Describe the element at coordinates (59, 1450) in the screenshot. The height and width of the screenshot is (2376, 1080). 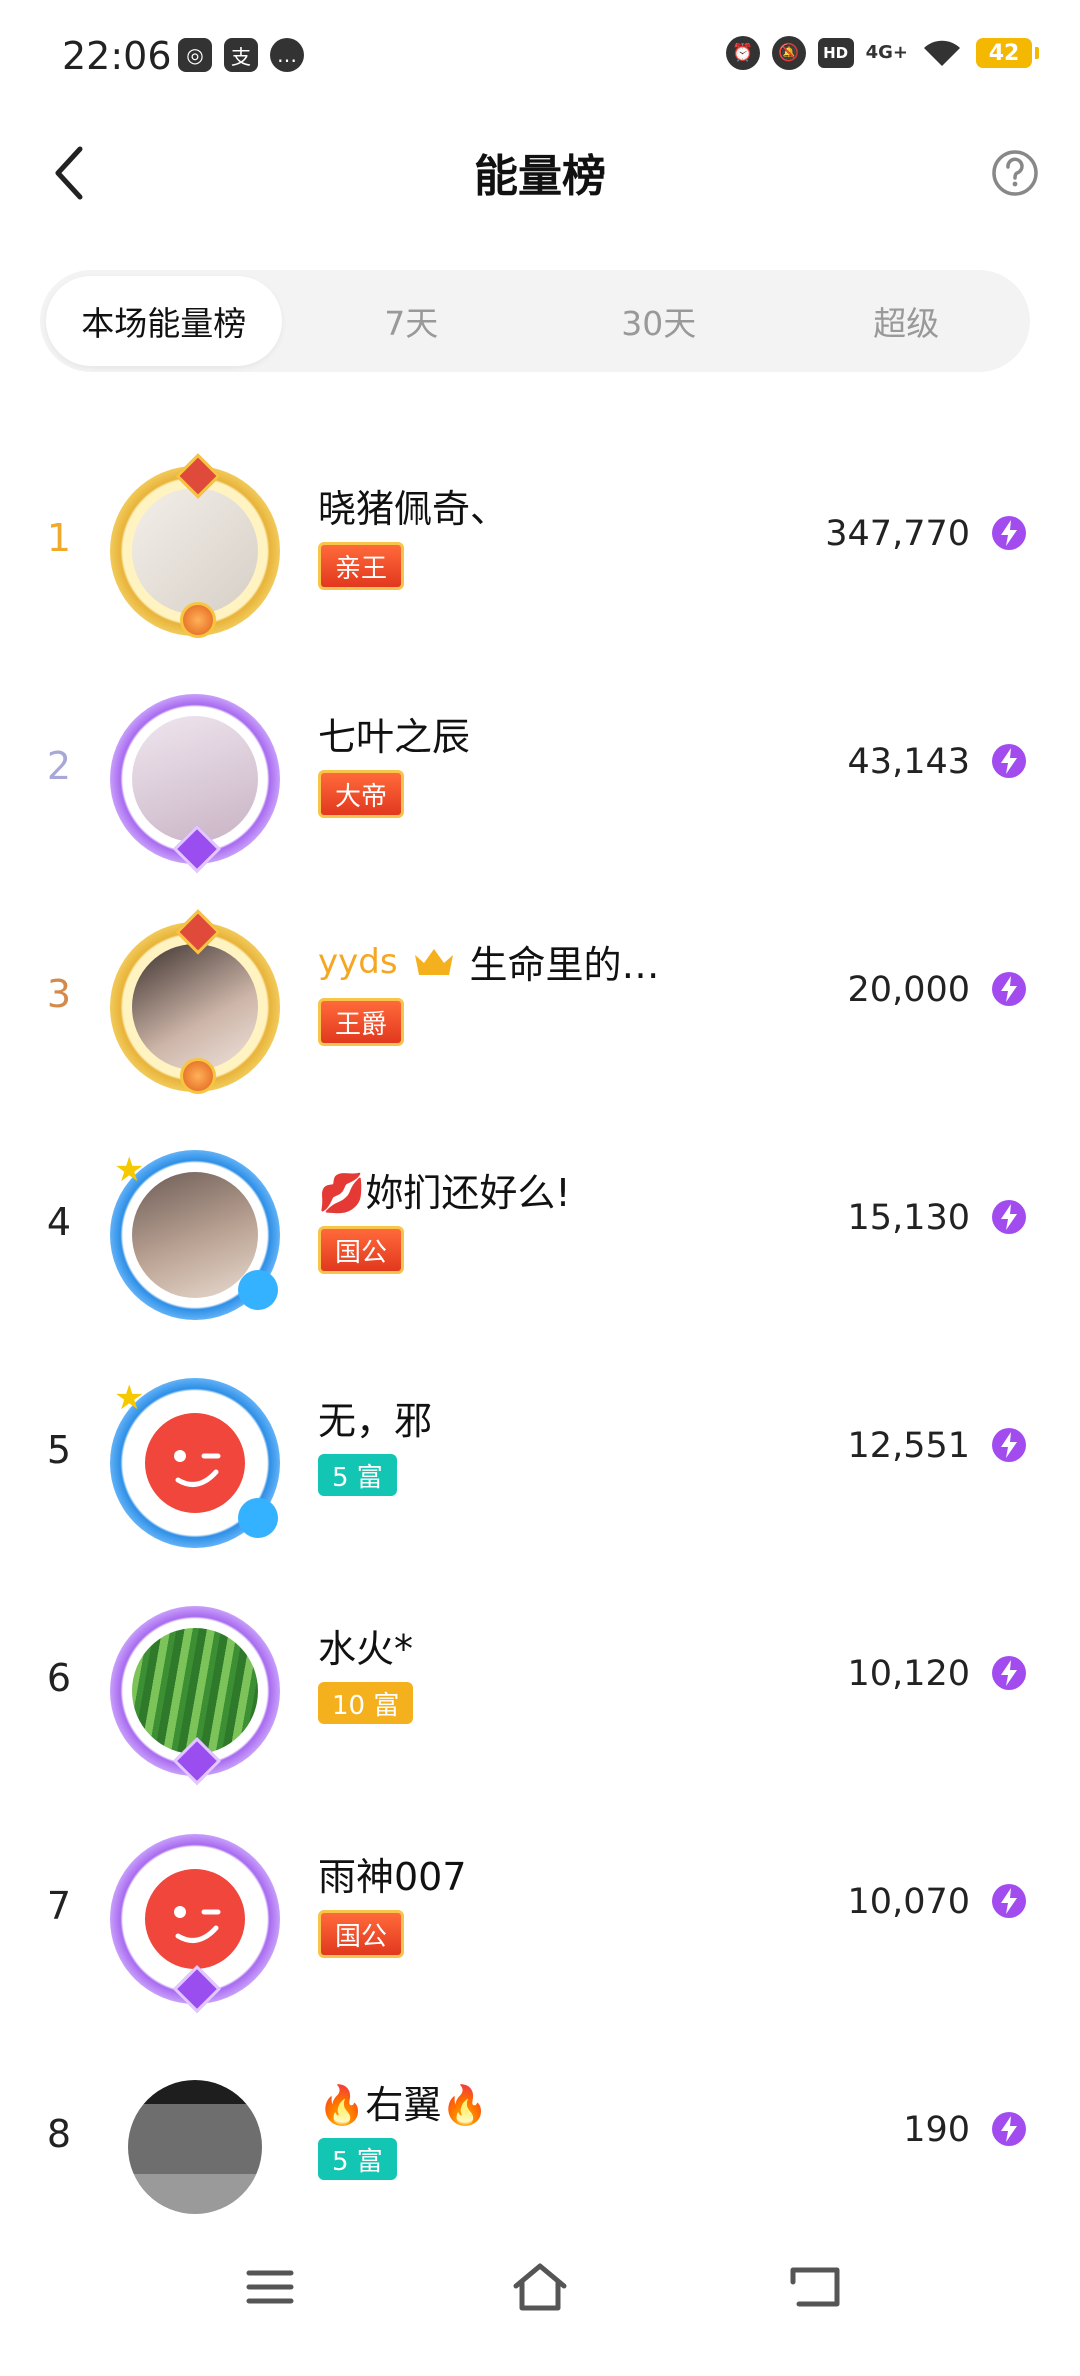
I see `rank-number: 5` at that location.